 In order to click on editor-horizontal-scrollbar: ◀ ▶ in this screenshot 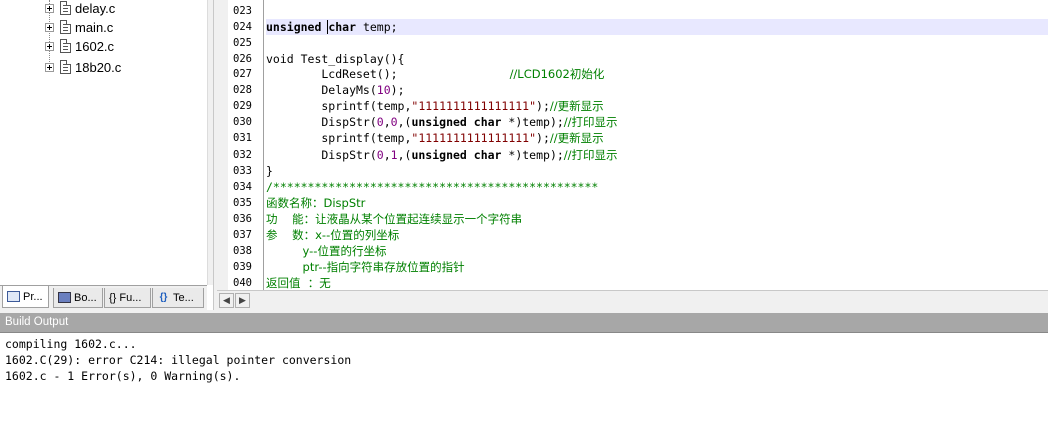, I will do `click(632, 300)`.